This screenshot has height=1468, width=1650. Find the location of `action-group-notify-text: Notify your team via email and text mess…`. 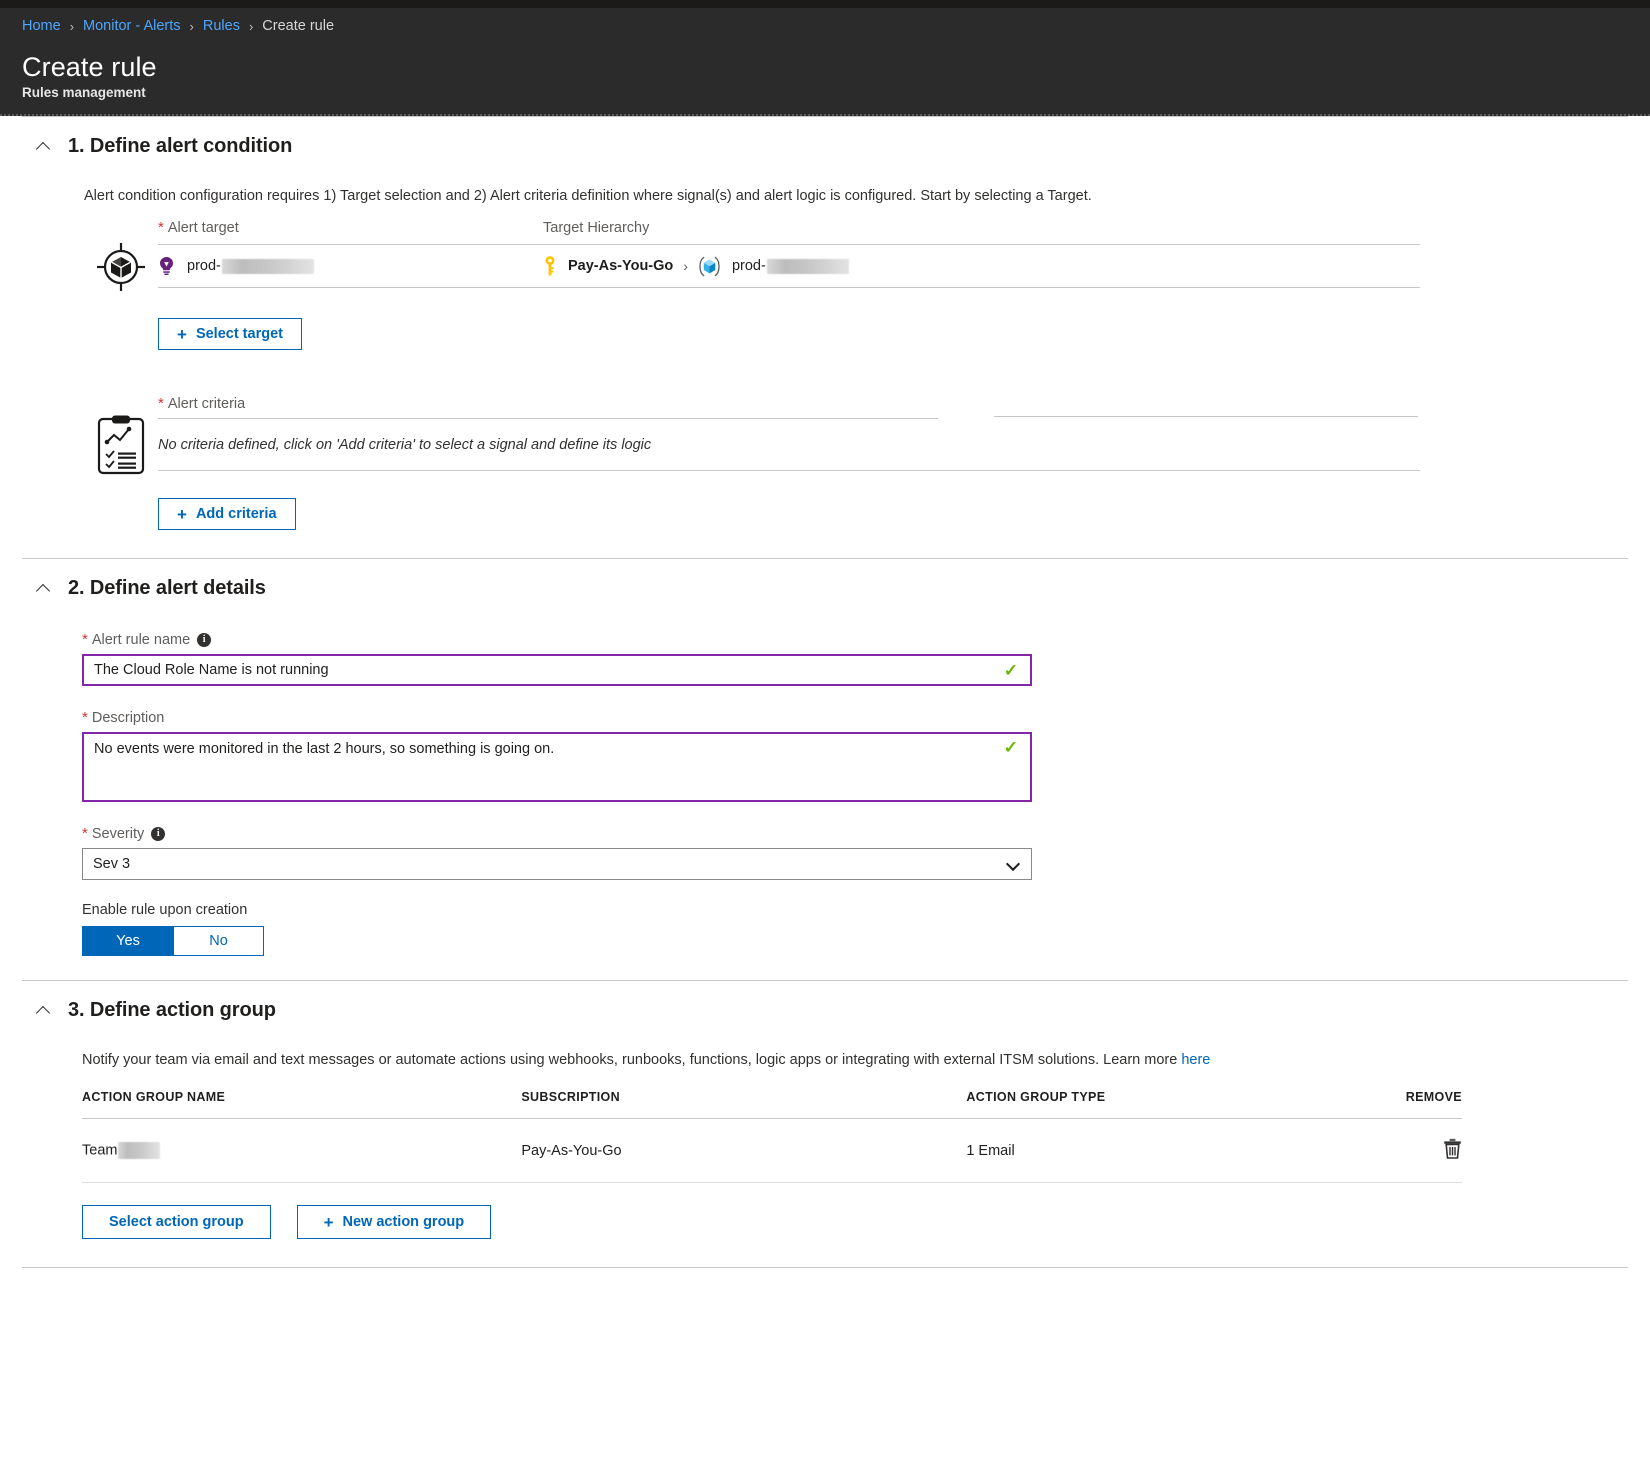

action-group-notify-text: Notify your team via email and text mess… is located at coordinates (825, 1049).